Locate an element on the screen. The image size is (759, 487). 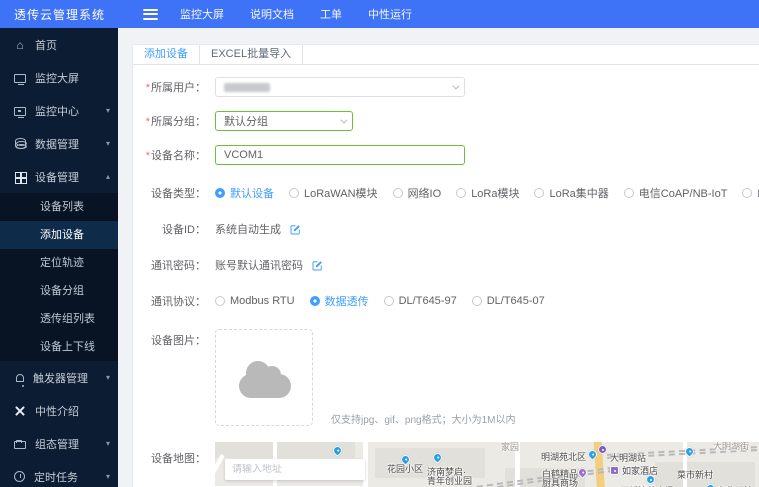
owner-value-redacted is located at coordinates (247, 87).